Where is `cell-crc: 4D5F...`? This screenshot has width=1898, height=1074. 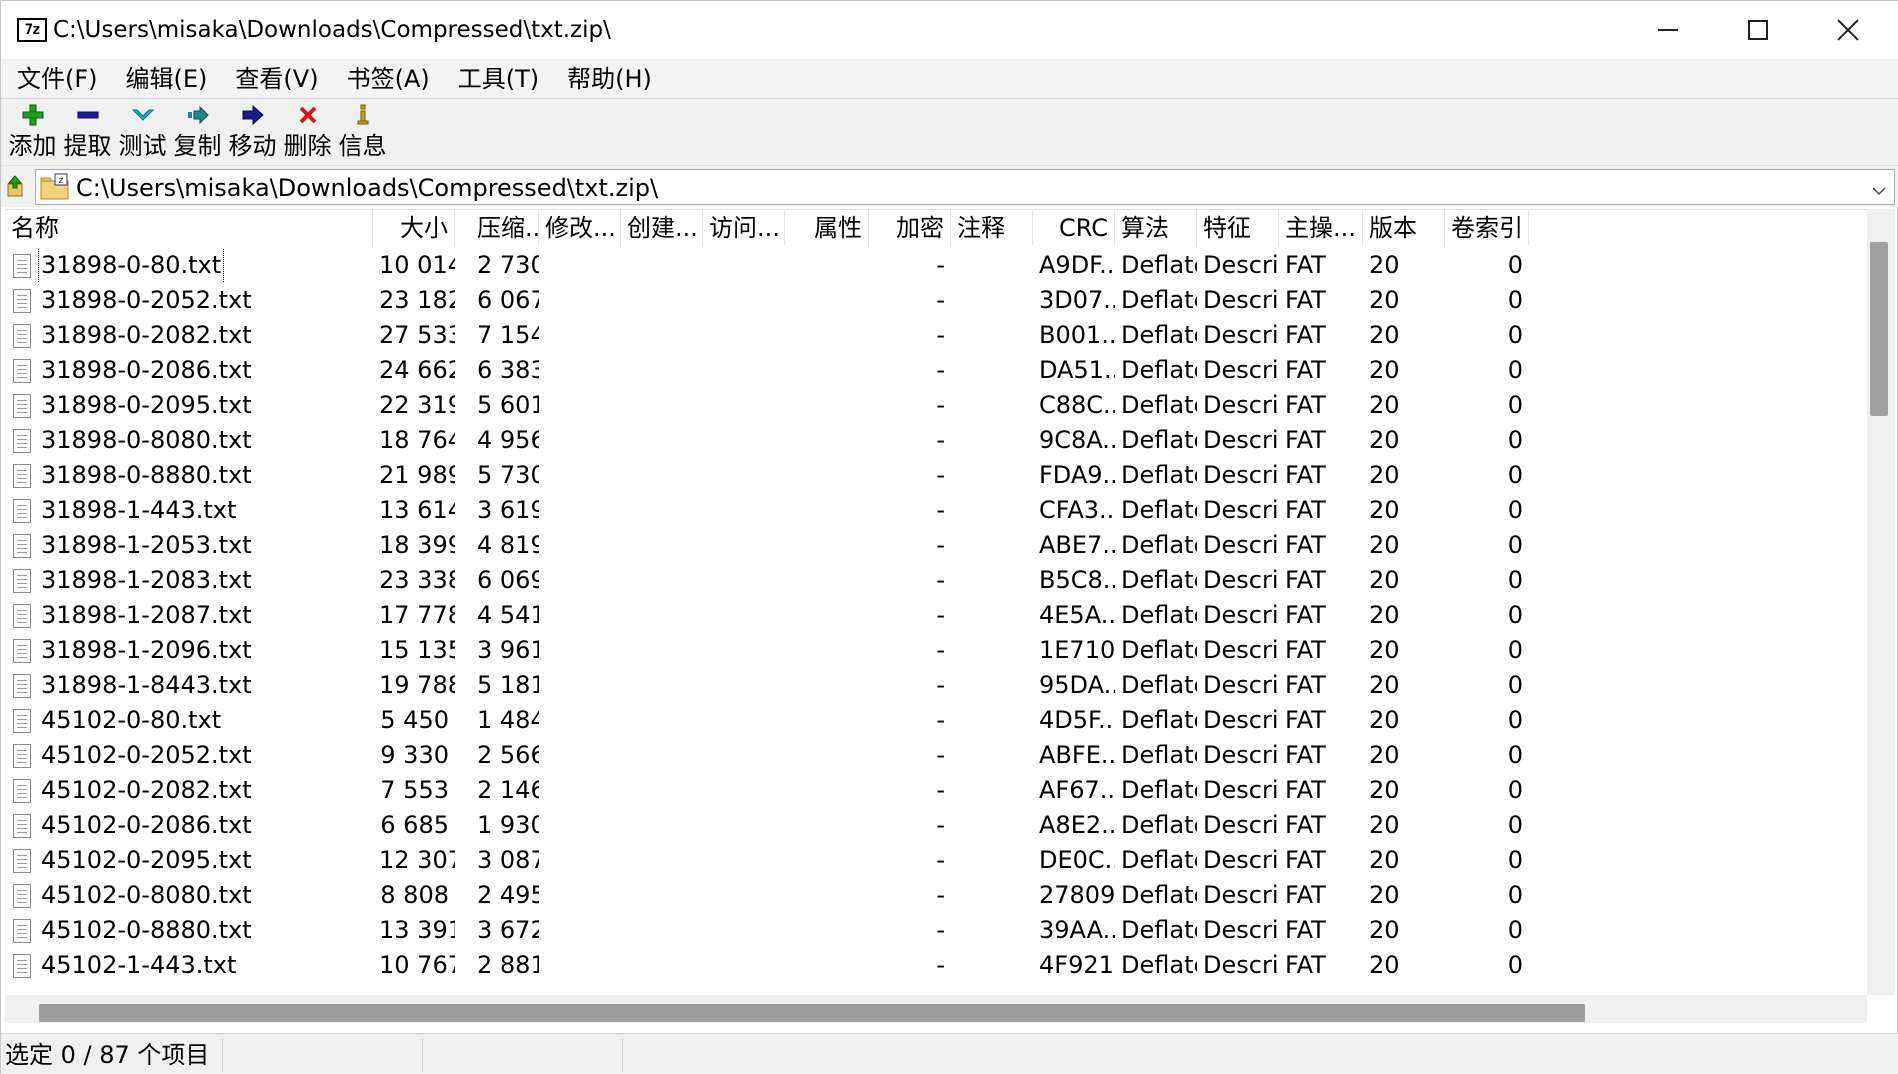 cell-crc: 4D5F... is located at coordinates (1077, 720).